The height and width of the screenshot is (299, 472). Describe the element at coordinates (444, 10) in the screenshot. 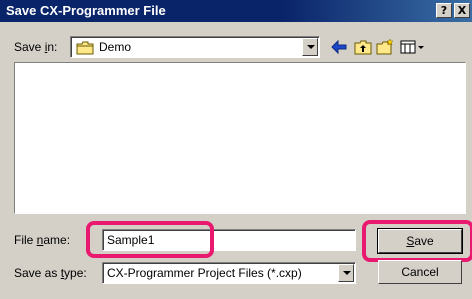

I see `help-button: ?` at that location.